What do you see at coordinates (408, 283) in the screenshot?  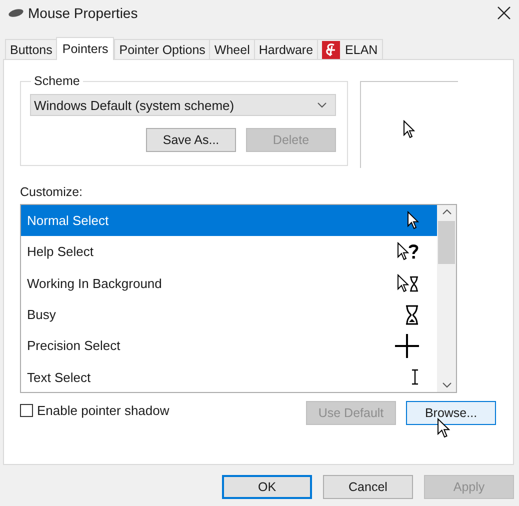 I see `working-cursor-icon` at bounding box center [408, 283].